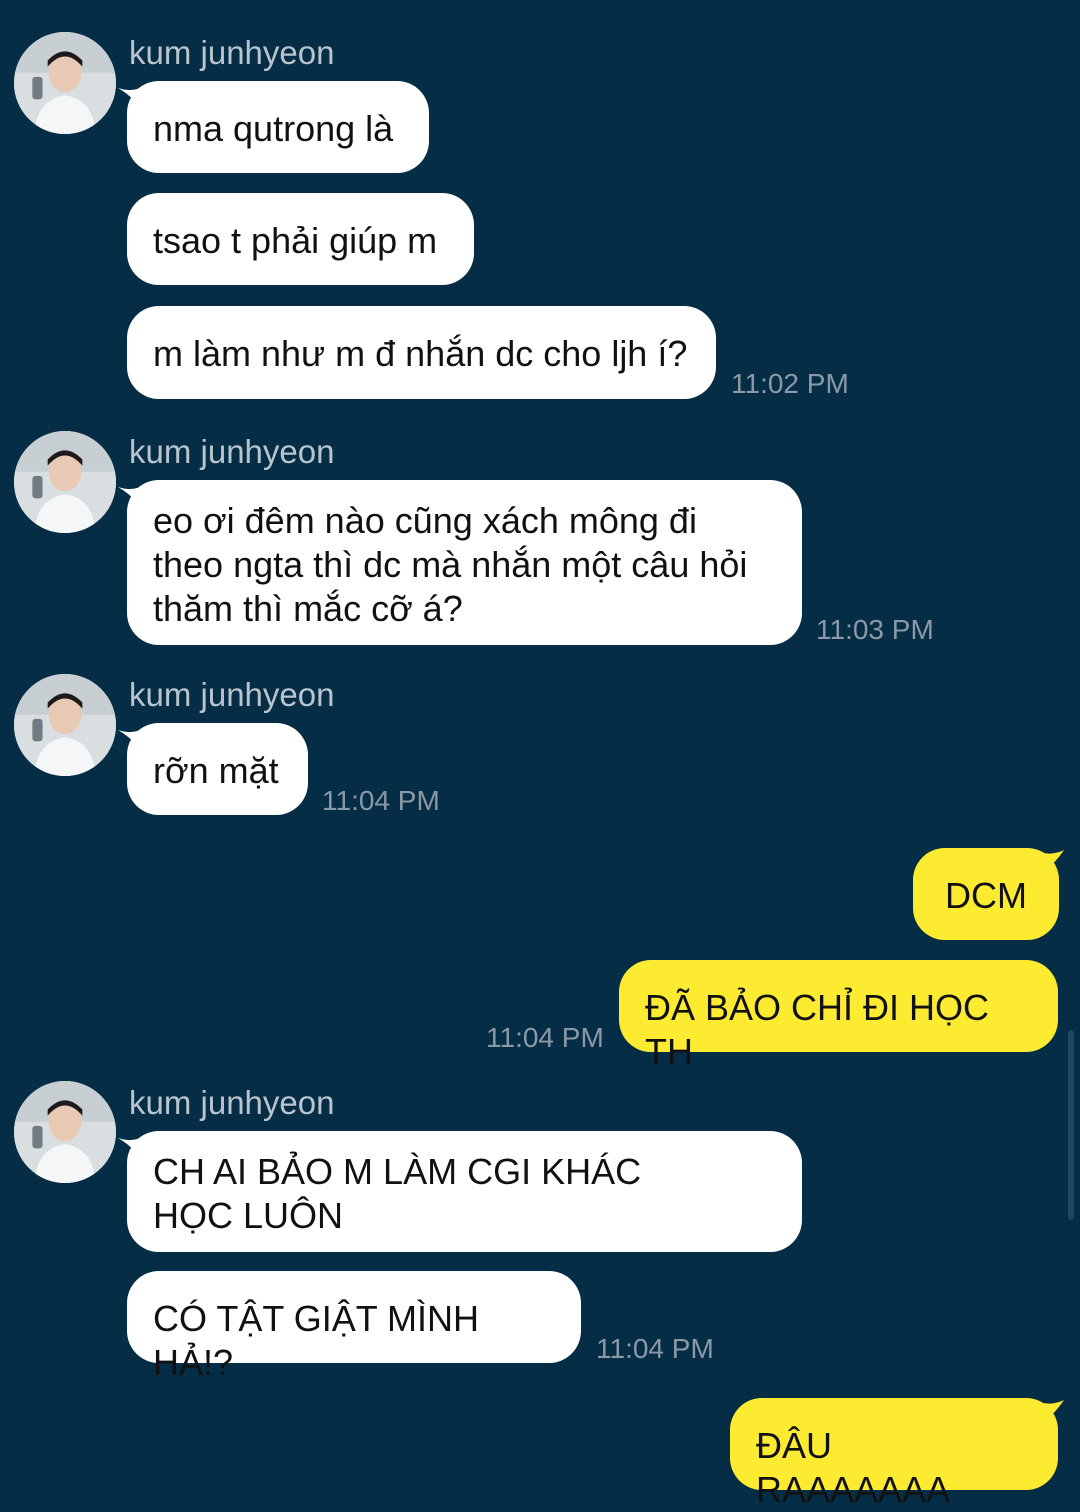 This screenshot has height=1512, width=1080. Describe the element at coordinates (354, 1327) in the screenshot. I see `message-bubble: CÓ TẬT GIẬT MÌNH HẢ!?` at that location.